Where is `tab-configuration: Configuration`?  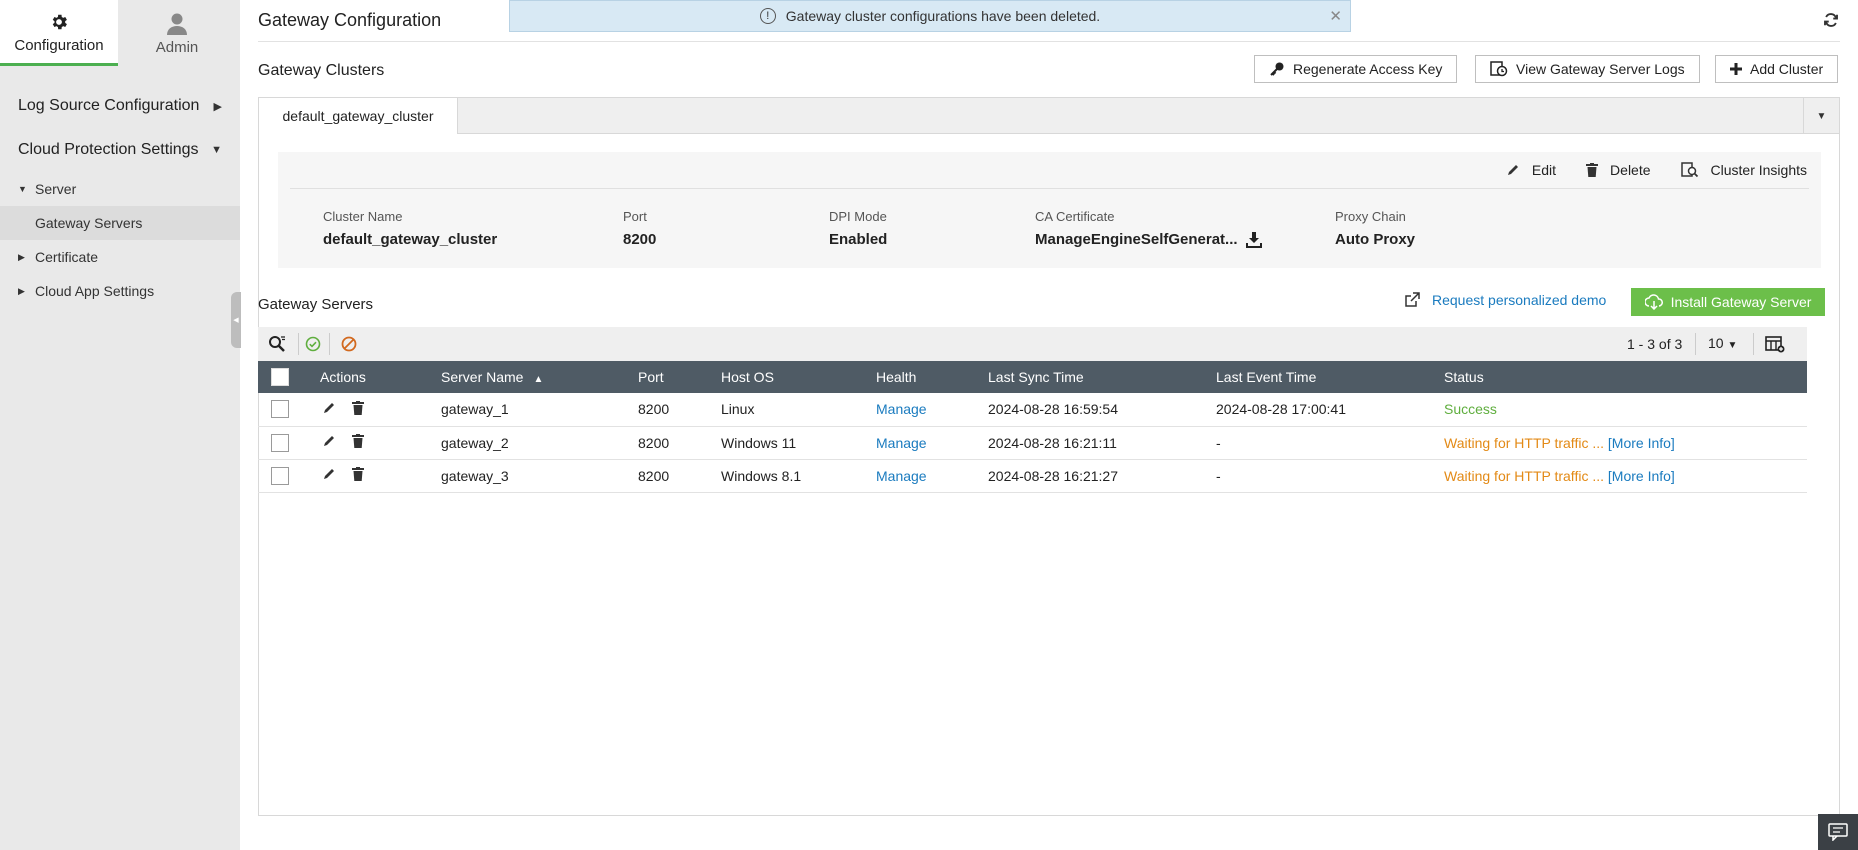
tab-configuration: Configuration is located at coordinates (59, 33).